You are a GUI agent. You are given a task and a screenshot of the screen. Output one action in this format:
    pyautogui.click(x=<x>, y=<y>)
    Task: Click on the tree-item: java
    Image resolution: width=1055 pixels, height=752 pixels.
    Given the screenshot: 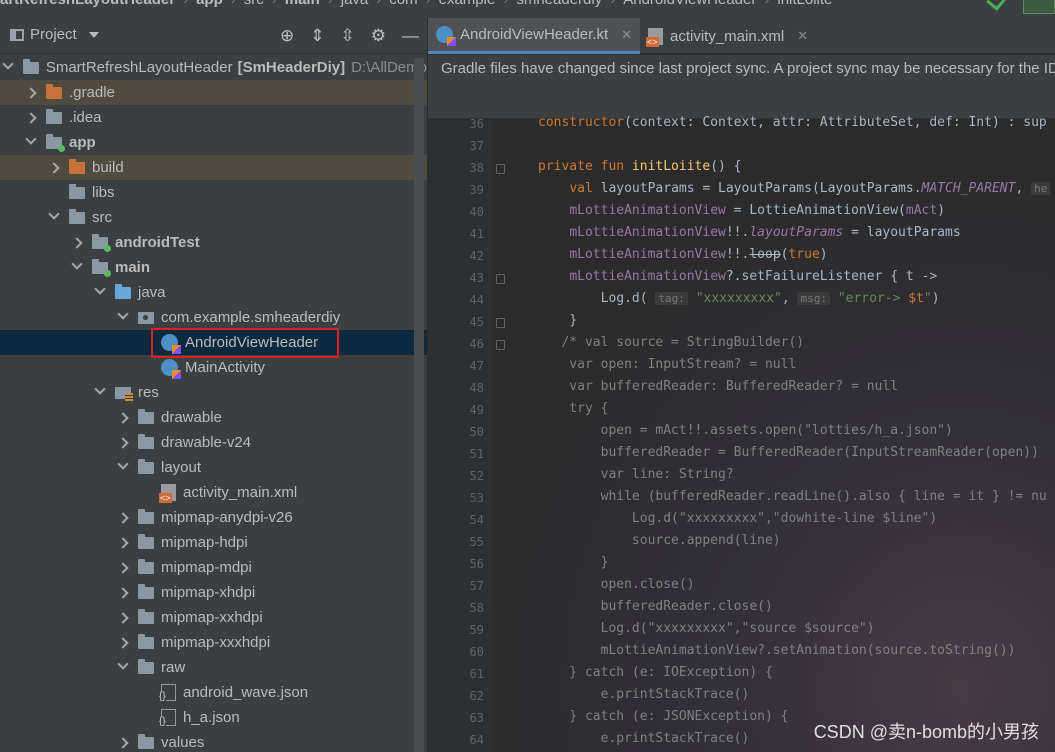 What is the action you would take?
    pyautogui.click(x=213, y=292)
    